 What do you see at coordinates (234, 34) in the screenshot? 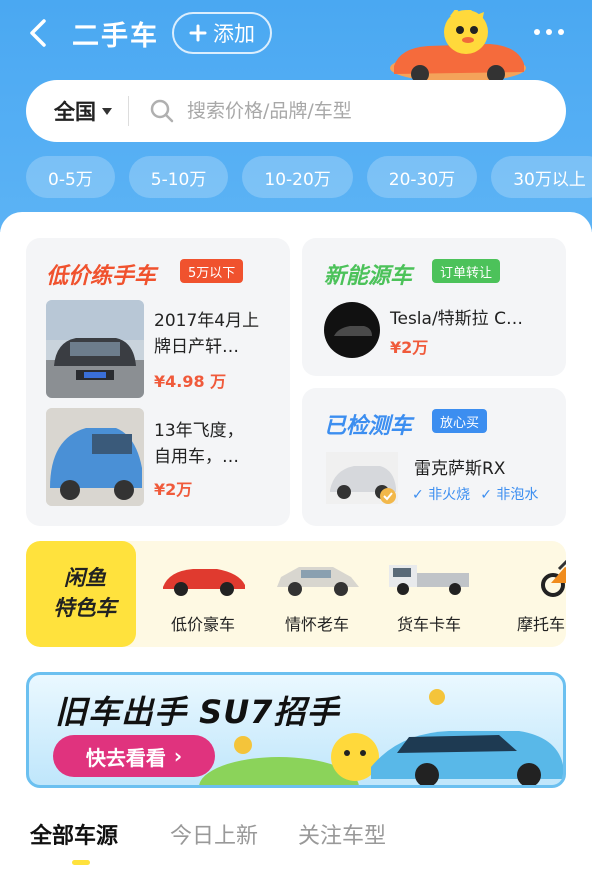
I see `add-button-label: 添加` at bounding box center [234, 34].